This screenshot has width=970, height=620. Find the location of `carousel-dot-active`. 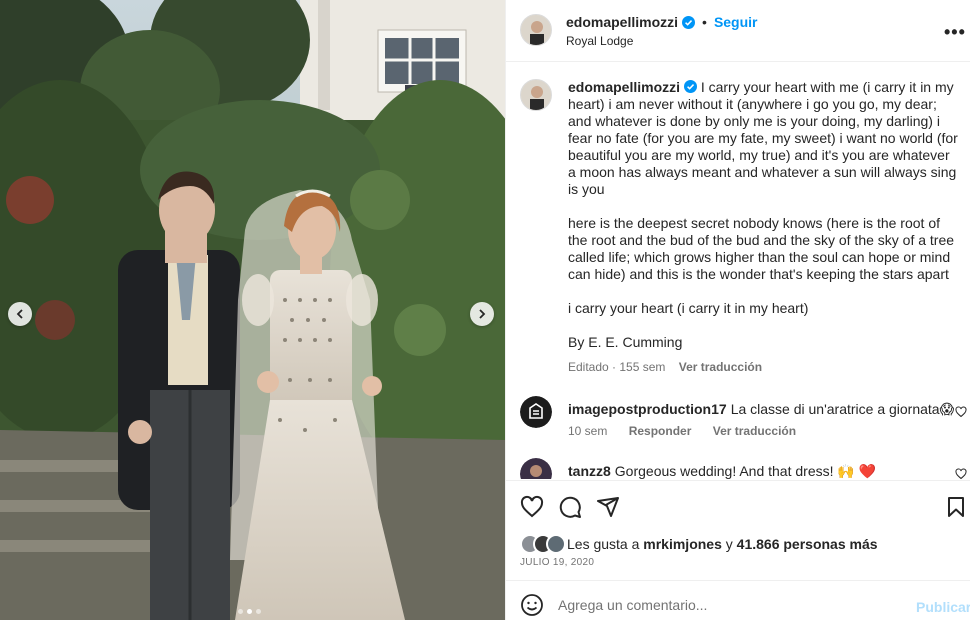

carousel-dot-active is located at coordinates (249, 611).